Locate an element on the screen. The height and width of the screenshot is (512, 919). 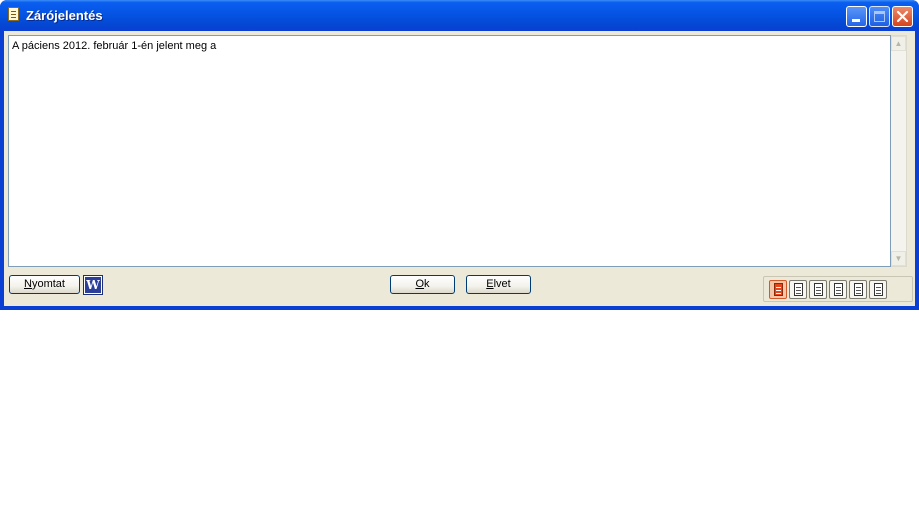
close-button is located at coordinates (902, 16).